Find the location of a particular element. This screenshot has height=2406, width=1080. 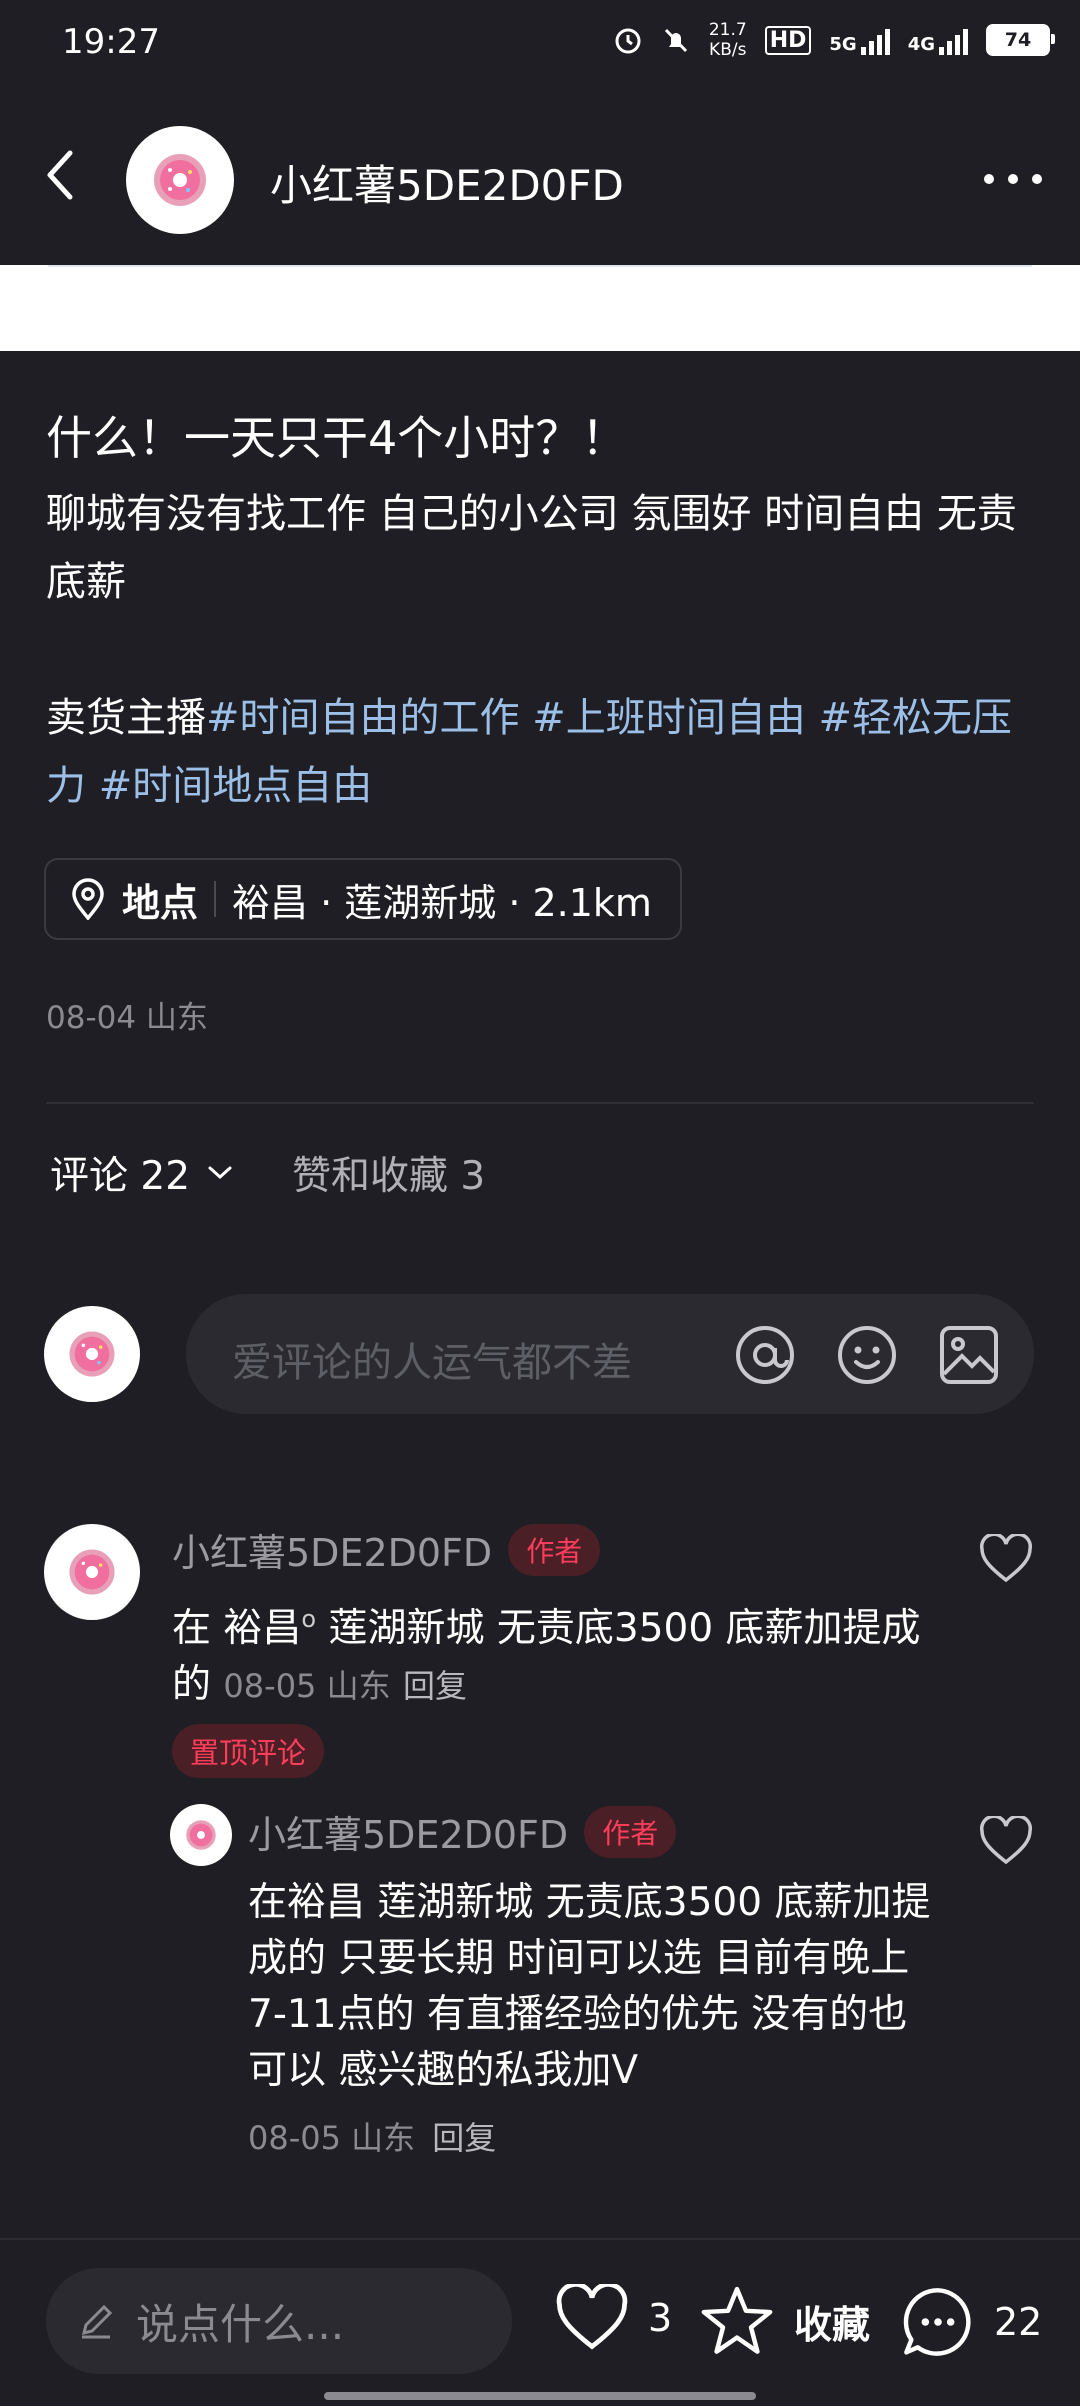

tab-comments: 评论 22 is located at coordinates (142, 1173).